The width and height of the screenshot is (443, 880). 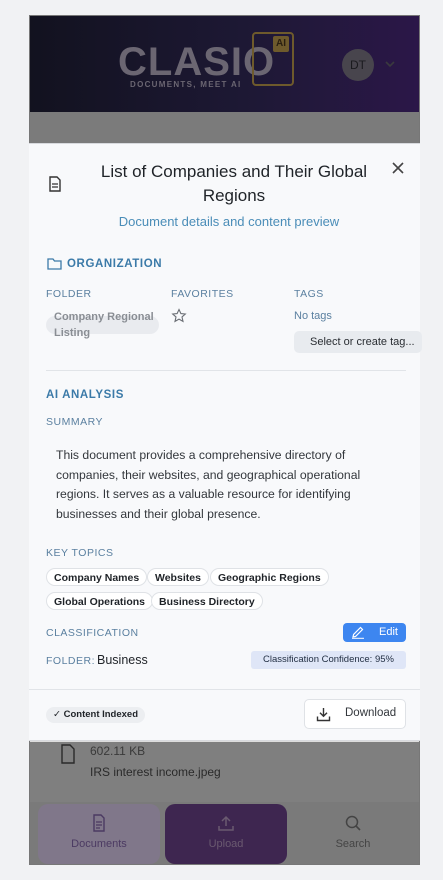 What do you see at coordinates (207, 601) in the screenshot?
I see `topic-chip: Business Directory` at bounding box center [207, 601].